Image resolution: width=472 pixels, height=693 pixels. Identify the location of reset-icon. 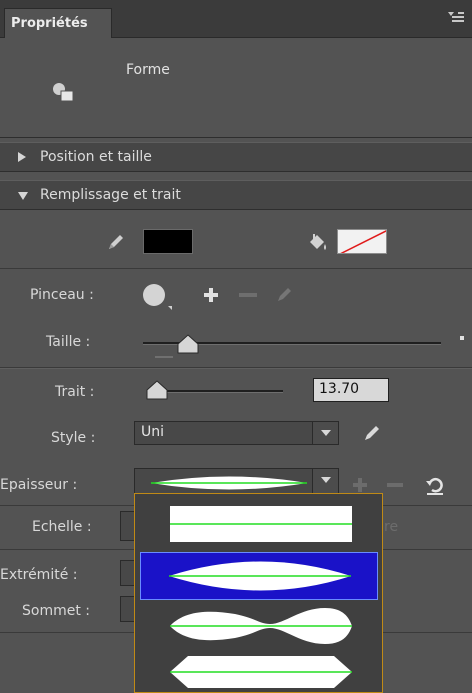
(435, 485).